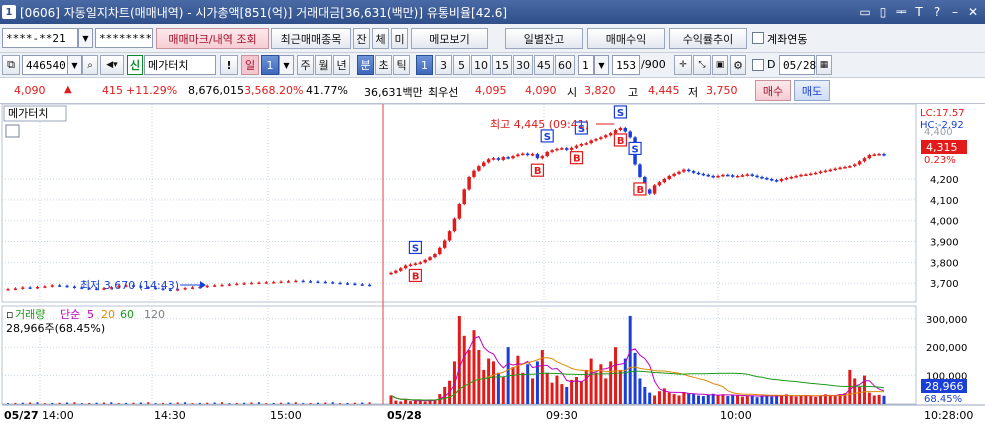  Describe the element at coordinates (883, 11) in the screenshot. I see `split-icon: ▯` at that location.